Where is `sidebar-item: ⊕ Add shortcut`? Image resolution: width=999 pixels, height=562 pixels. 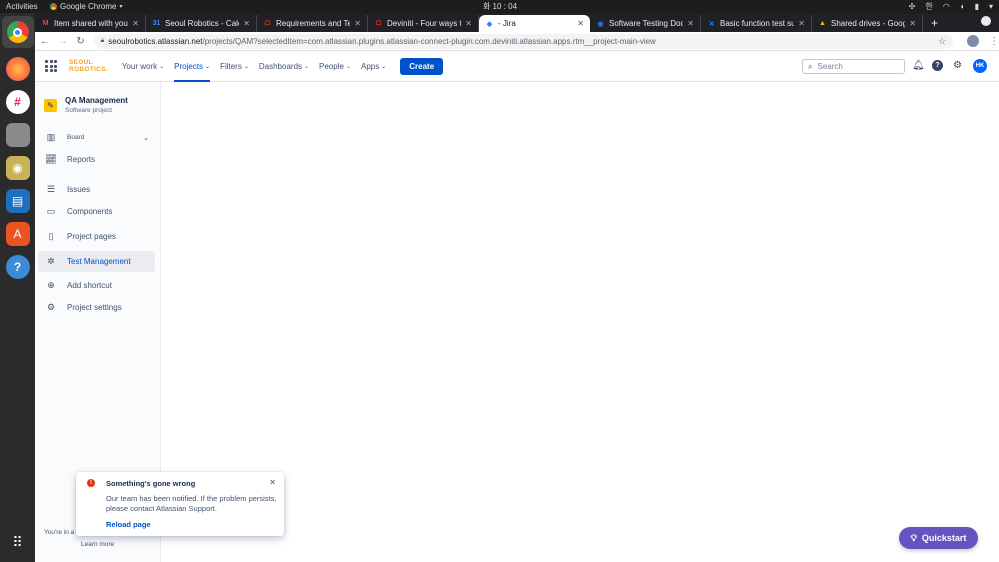
sidebar-item: ⊕ Add shortcut is located at coordinates (96, 285).